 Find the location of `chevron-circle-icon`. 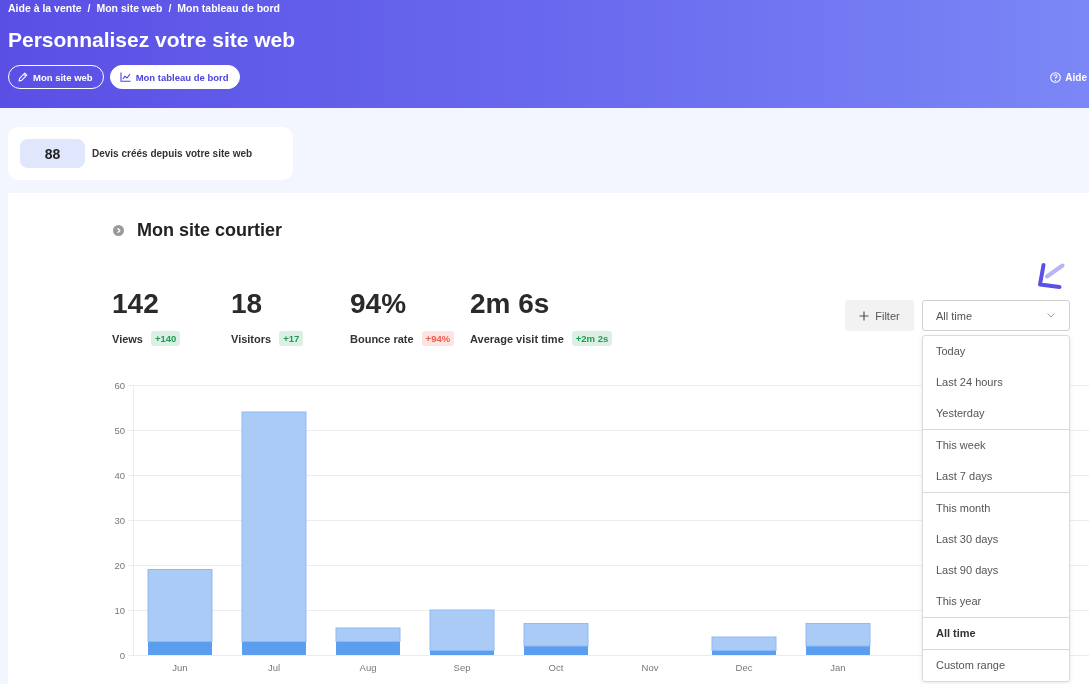

chevron-circle-icon is located at coordinates (118, 230).